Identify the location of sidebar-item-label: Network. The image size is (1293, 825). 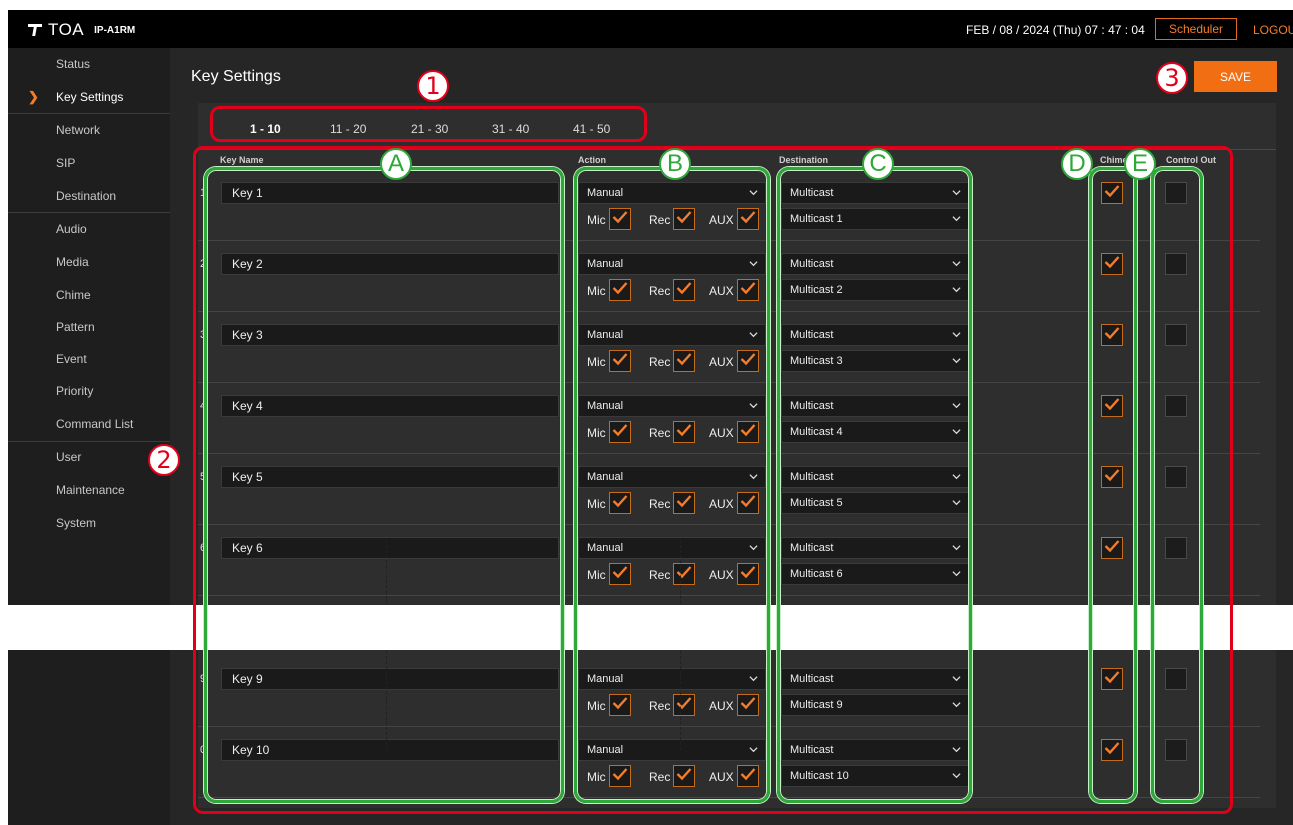
(78, 130).